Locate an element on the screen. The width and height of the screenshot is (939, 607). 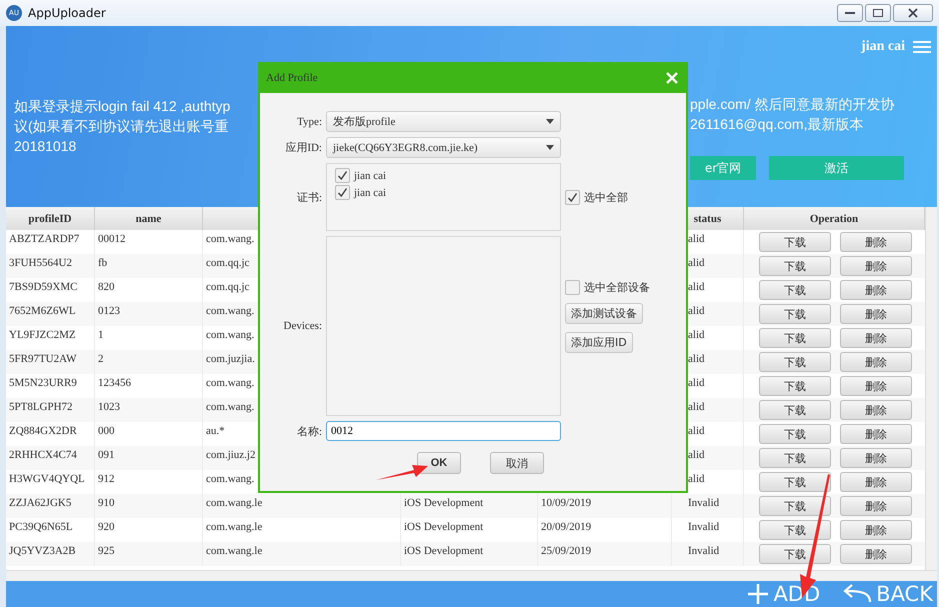
dialog-title: Add Profile is located at coordinates (292, 78).